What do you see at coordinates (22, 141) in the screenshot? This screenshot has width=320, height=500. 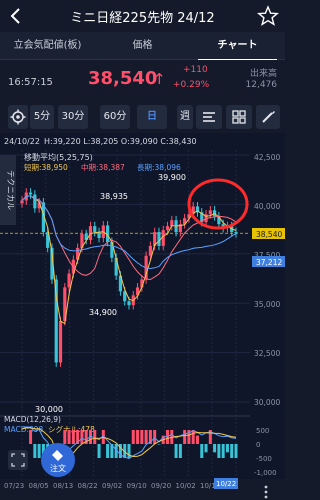 I see `ohlc-date: 24/10/22` at bounding box center [22, 141].